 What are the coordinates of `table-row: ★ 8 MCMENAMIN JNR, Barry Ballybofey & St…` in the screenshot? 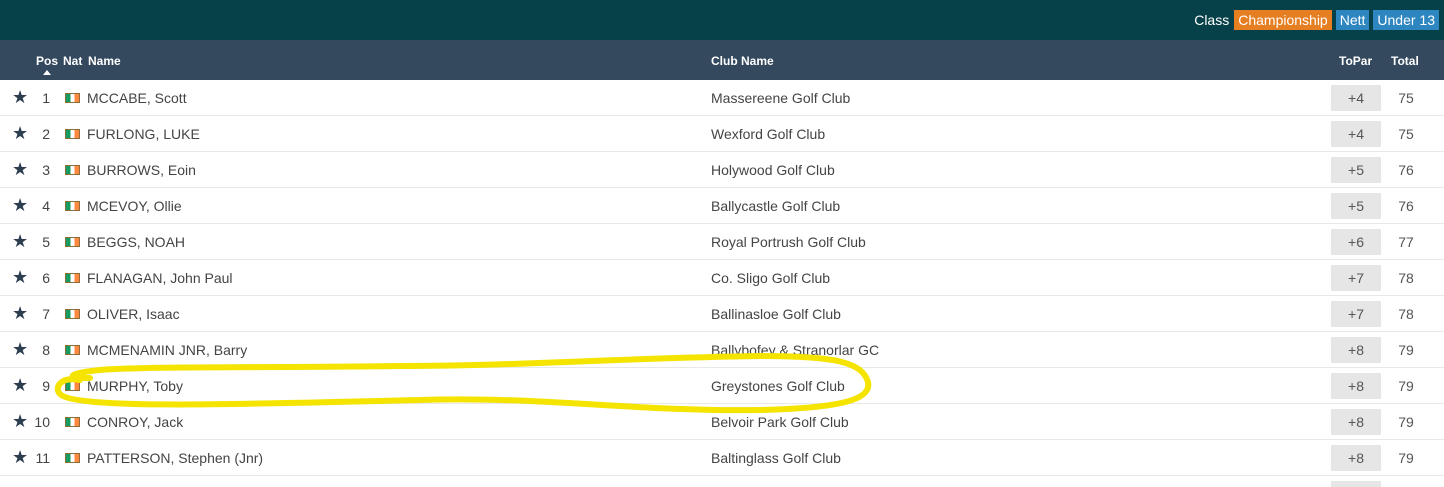 It's located at (722, 350).